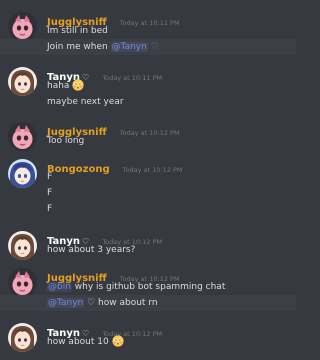 This screenshot has width=320, height=360. I want to click on message-text: Too long, so click(66, 141).